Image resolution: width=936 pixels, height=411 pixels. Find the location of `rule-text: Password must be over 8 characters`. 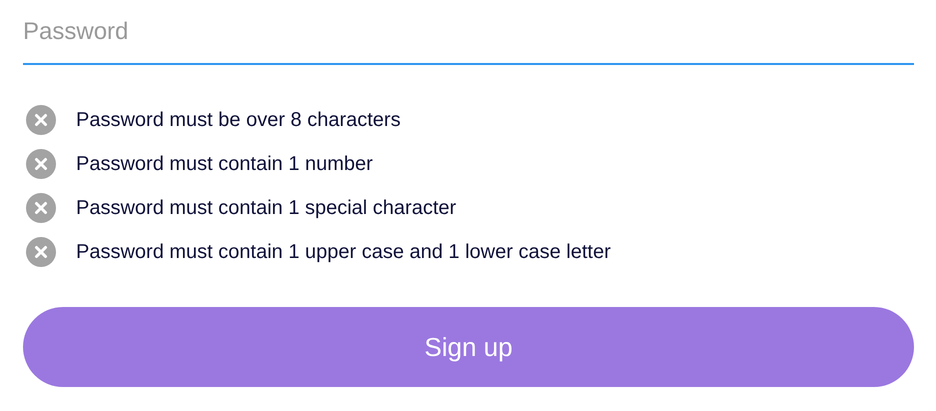

rule-text: Password must be over 8 characters is located at coordinates (238, 120).